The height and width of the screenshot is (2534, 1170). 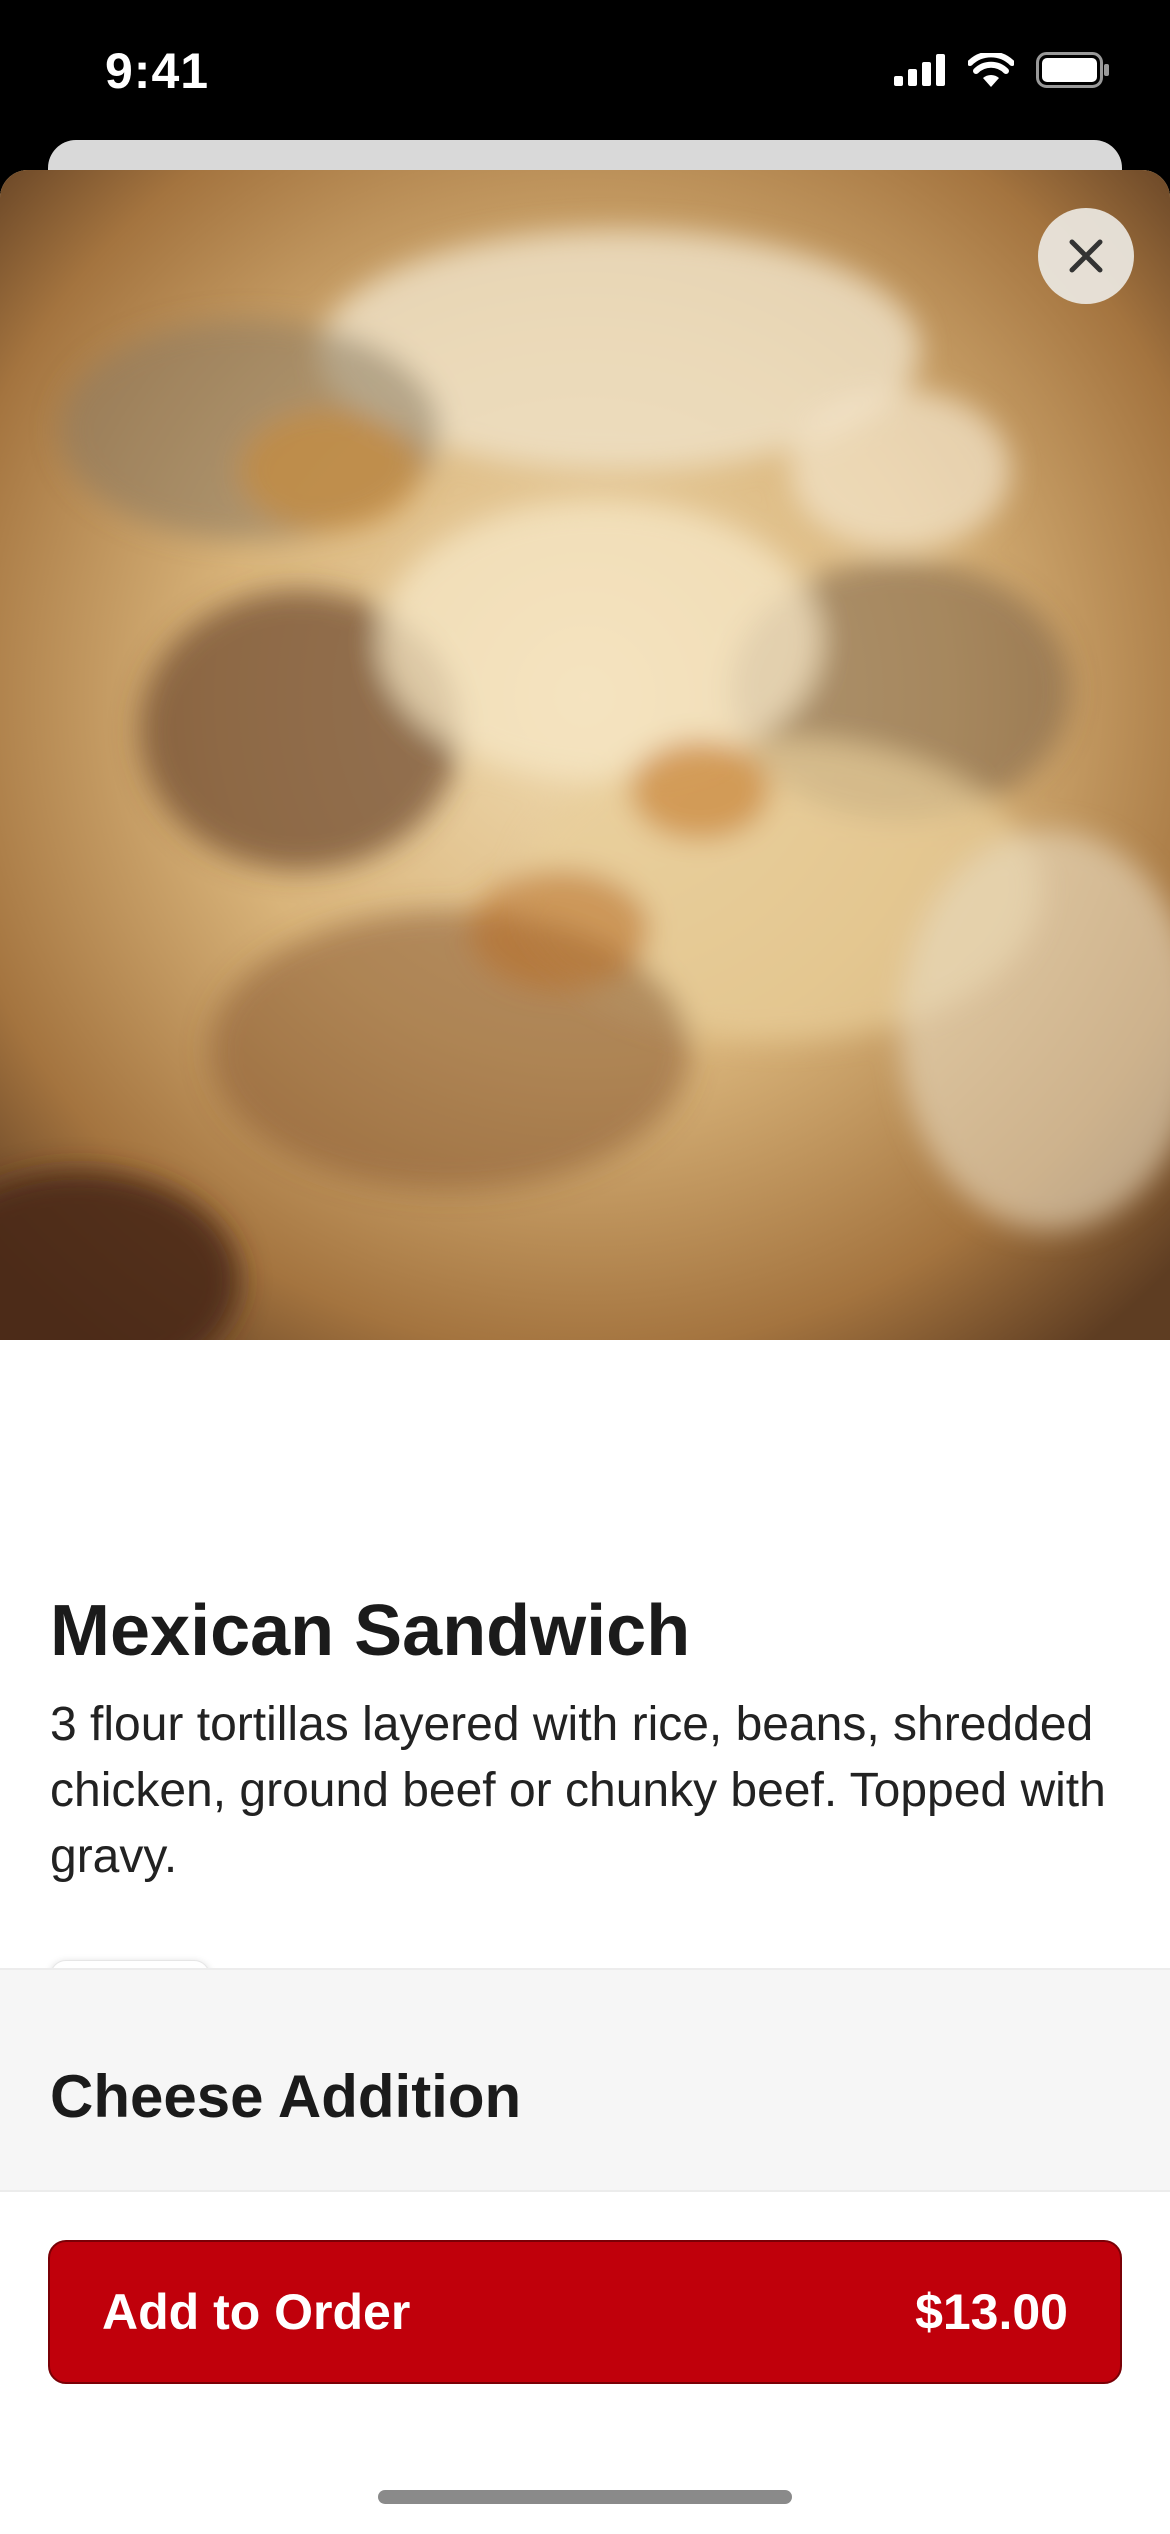 I want to click on status-icons, so click(x=1002, y=70).